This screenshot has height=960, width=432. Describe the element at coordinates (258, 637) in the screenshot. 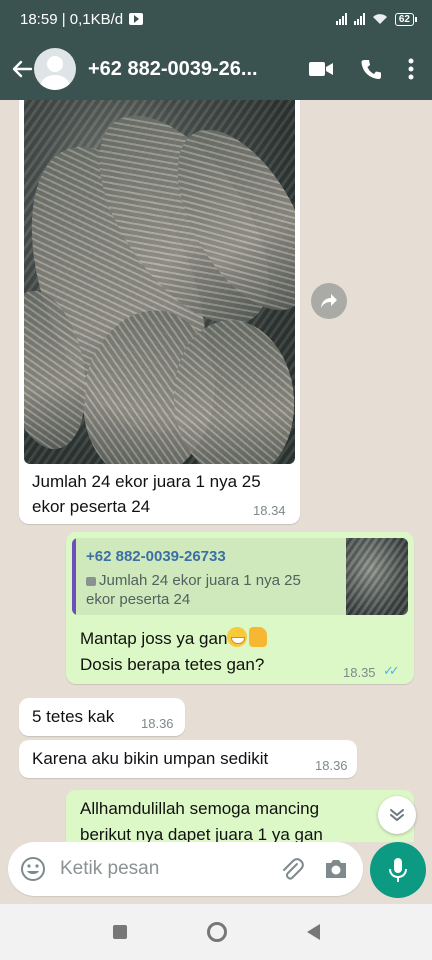

I see `thumbs-up-emoji-icon` at that location.